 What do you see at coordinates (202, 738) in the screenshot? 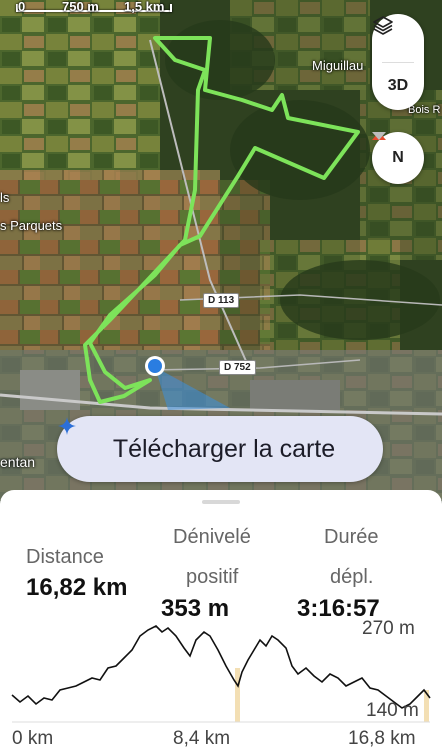
I see `profile-x-label-mid: 8,4 km` at bounding box center [202, 738].